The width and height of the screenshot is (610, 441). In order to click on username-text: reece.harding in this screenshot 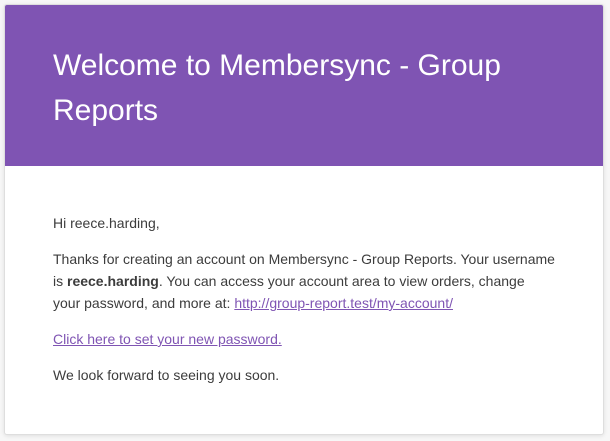, I will do `click(113, 281)`.